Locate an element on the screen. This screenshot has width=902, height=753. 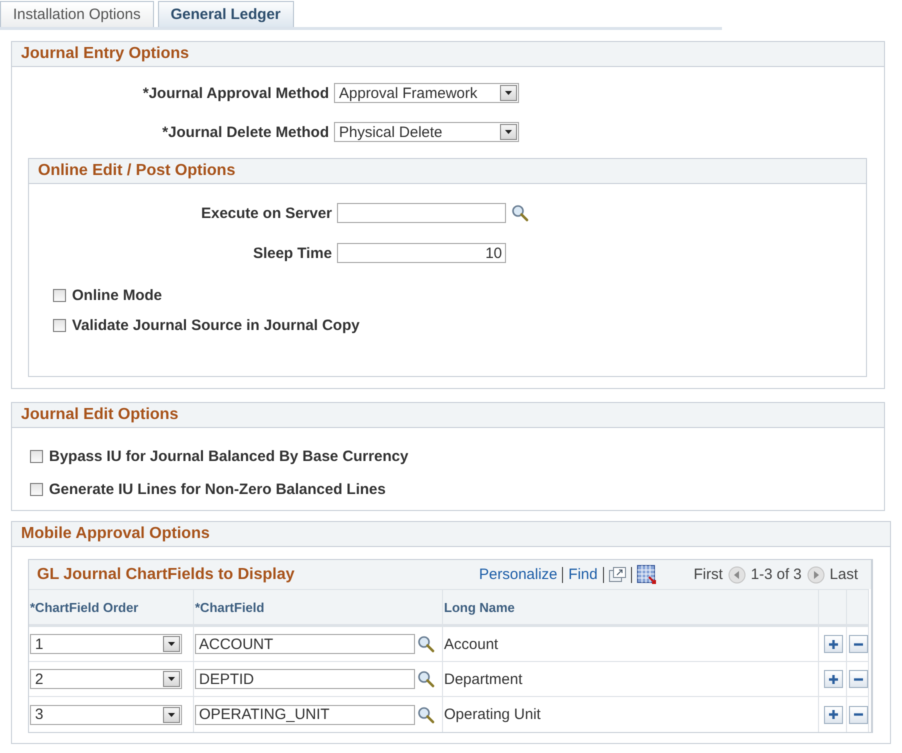
checkbox-label: Generate IU Lines for Non-Zero Balanced Lines is located at coordinates (217, 489).